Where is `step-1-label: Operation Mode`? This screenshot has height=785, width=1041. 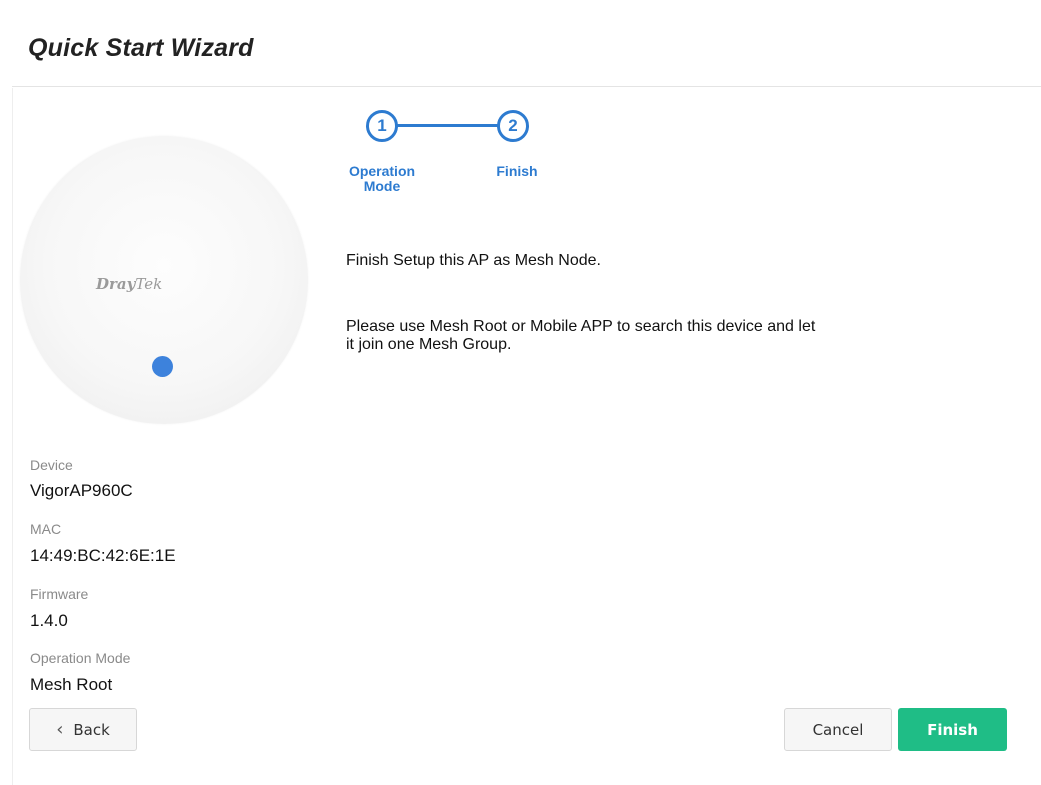 step-1-label: Operation Mode is located at coordinates (382, 178).